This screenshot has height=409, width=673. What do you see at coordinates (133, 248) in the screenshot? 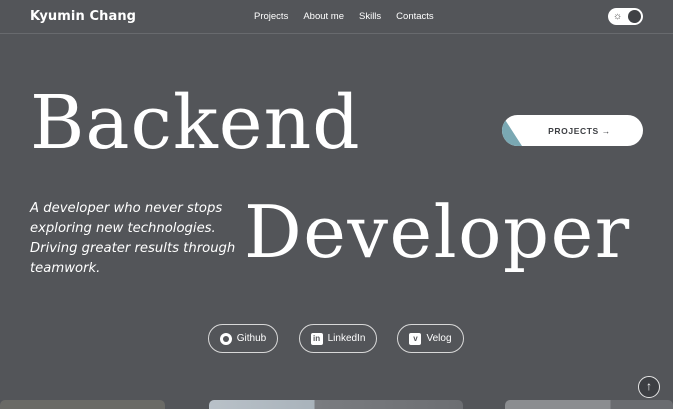
I see `tagline-line: Driving greater results through` at bounding box center [133, 248].